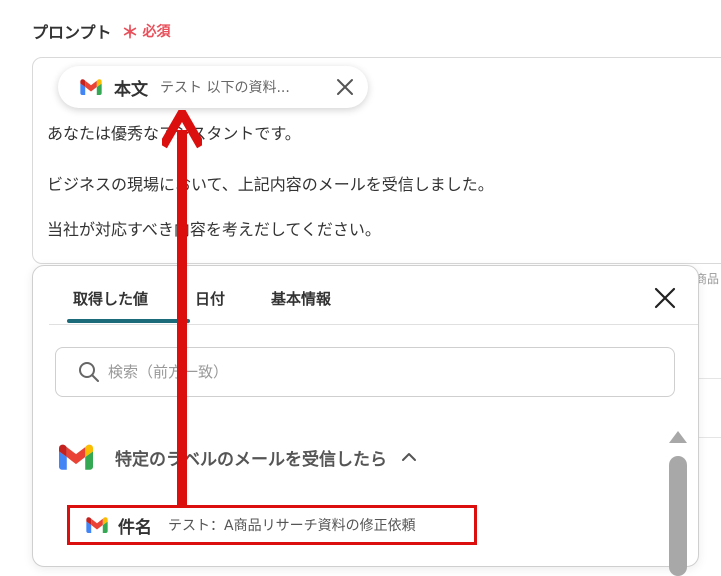 The height and width of the screenshot is (576, 721). Describe the element at coordinates (251, 459) in the screenshot. I see `trigger-group-title: 特定のラベルのメールを受信したら` at that location.